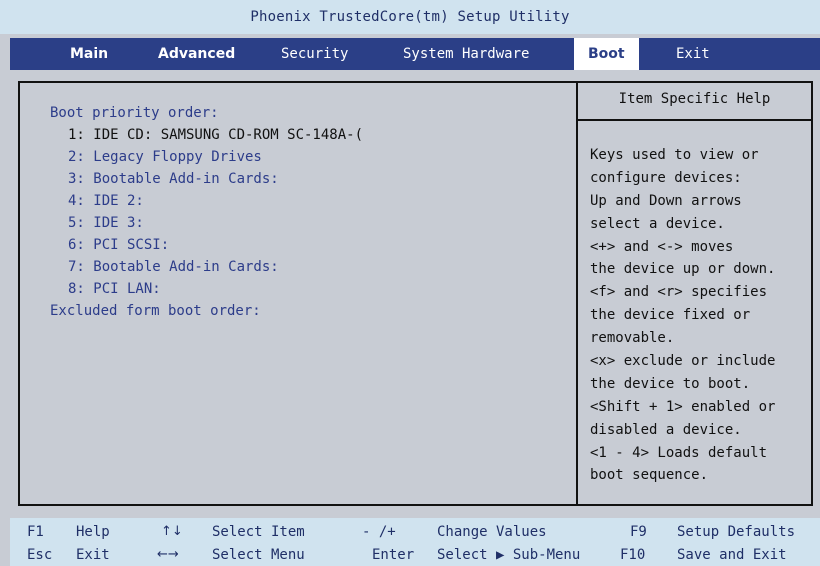 The width and height of the screenshot is (820, 566). What do you see at coordinates (666, 200) in the screenshot?
I see `help-line: Up and Down arrows` at bounding box center [666, 200].